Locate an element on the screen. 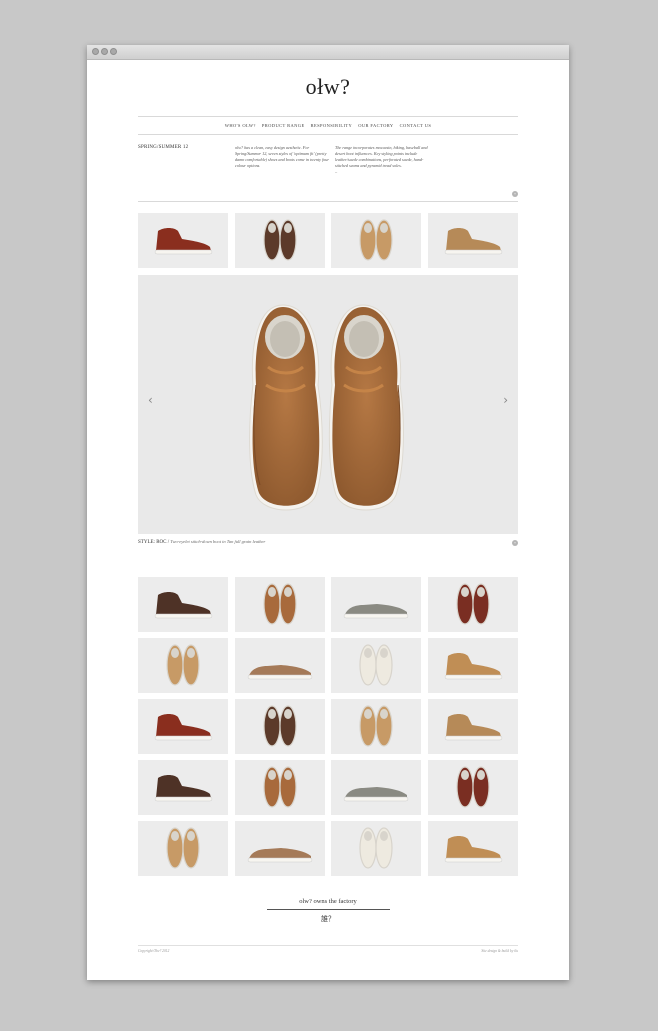 This screenshot has height=1031, width=658. factory-link: olw? owns the factory is located at coordinates (328, 901).